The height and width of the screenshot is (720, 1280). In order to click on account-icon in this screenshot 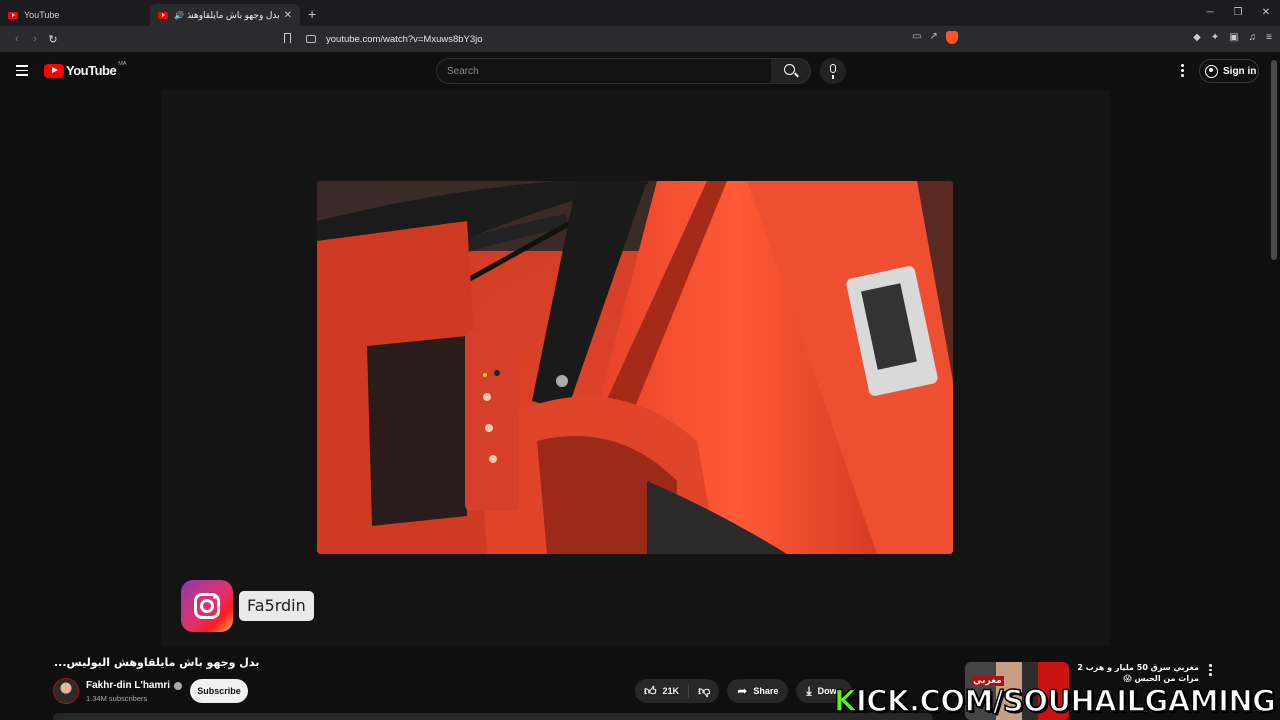, I will do `click(1211, 71)`.